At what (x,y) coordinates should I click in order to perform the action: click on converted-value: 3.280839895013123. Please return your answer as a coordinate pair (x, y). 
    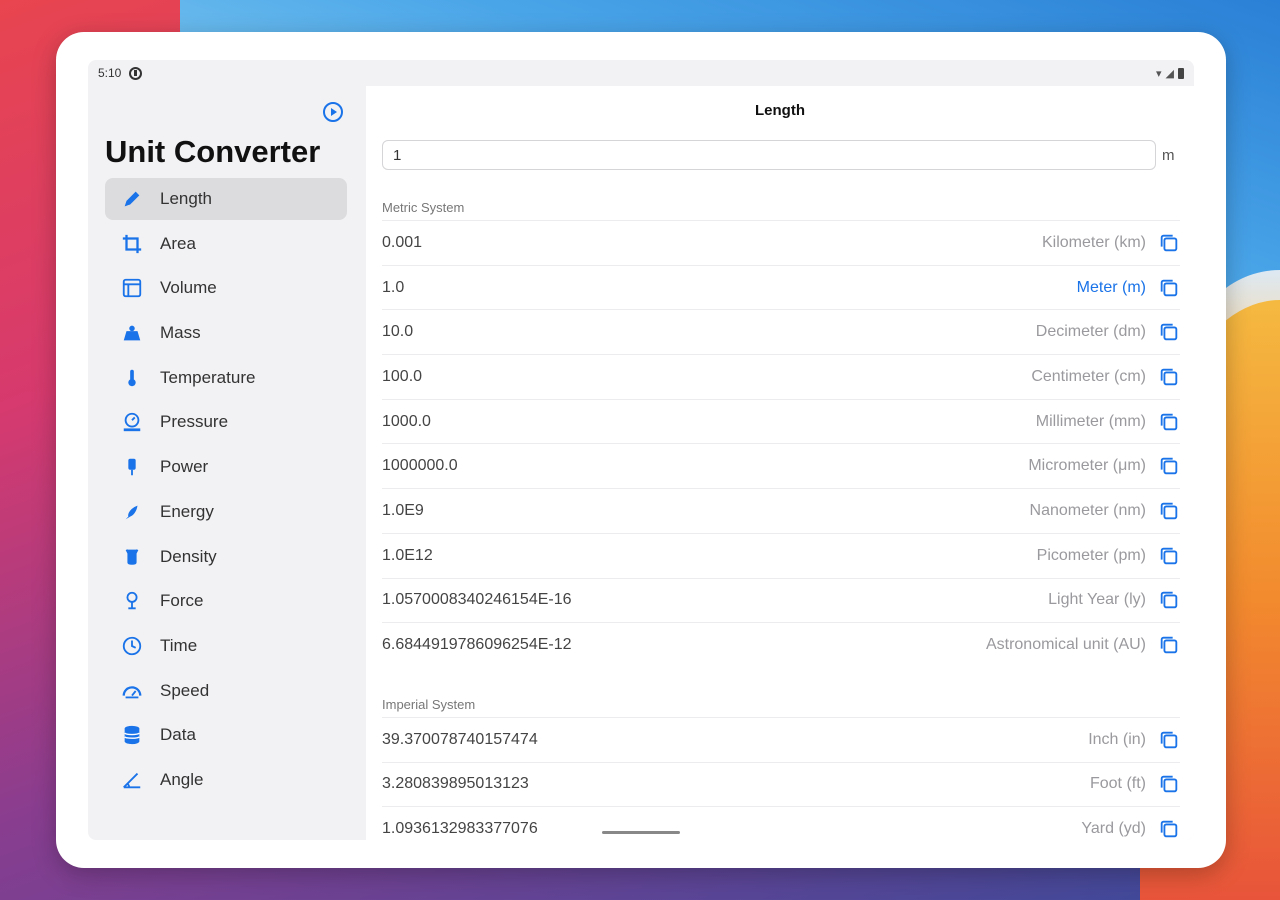
    Looking at the image, I should click on (455, 784).